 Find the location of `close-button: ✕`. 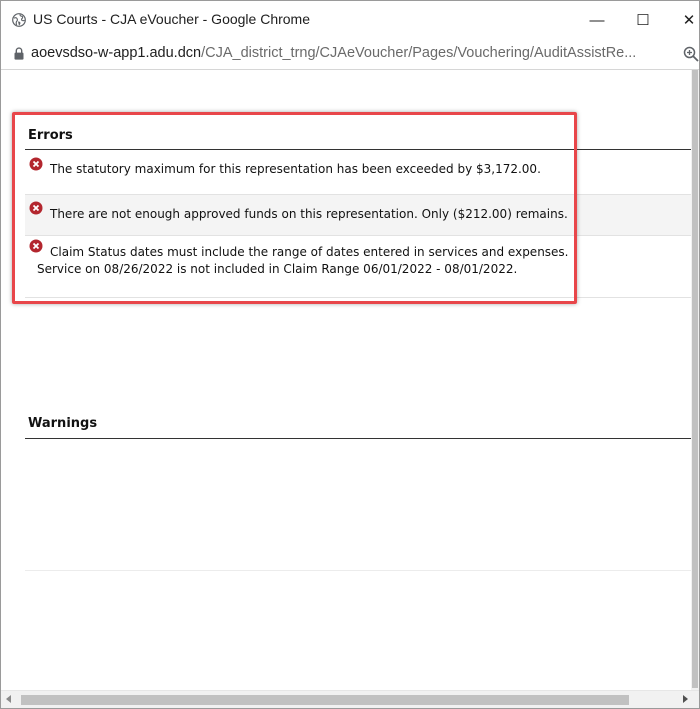

close-button: ✕ is located at coordinates (682, 20).